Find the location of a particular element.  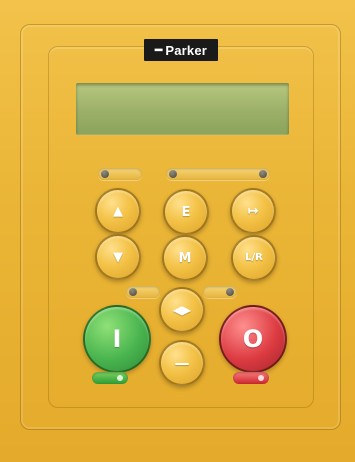

brand-logo: ━ Parker is located at coordinates (181, 50).